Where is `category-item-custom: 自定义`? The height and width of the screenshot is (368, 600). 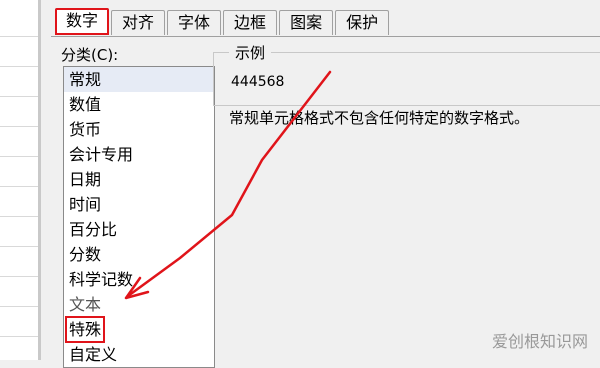
category-item-custom: 自定义 is located at coordinates (139, 354).